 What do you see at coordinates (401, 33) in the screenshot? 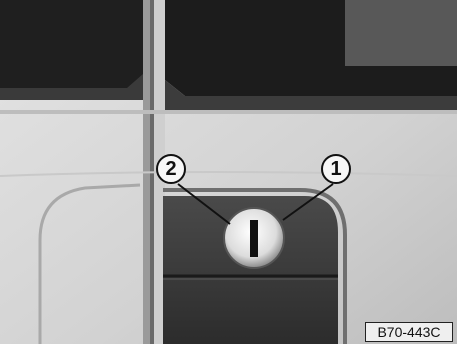
I see `right-window-glass` at bounding box center [401, 33].